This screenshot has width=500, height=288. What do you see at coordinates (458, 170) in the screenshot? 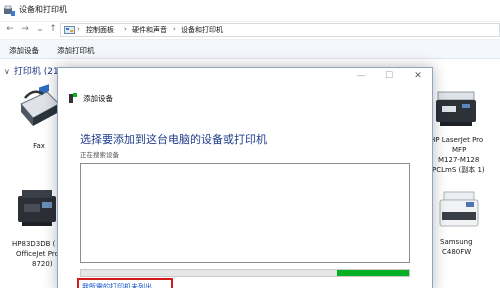
I see `device-name-line: PCLmS (副本 1)` at bounding box center [458, 170].